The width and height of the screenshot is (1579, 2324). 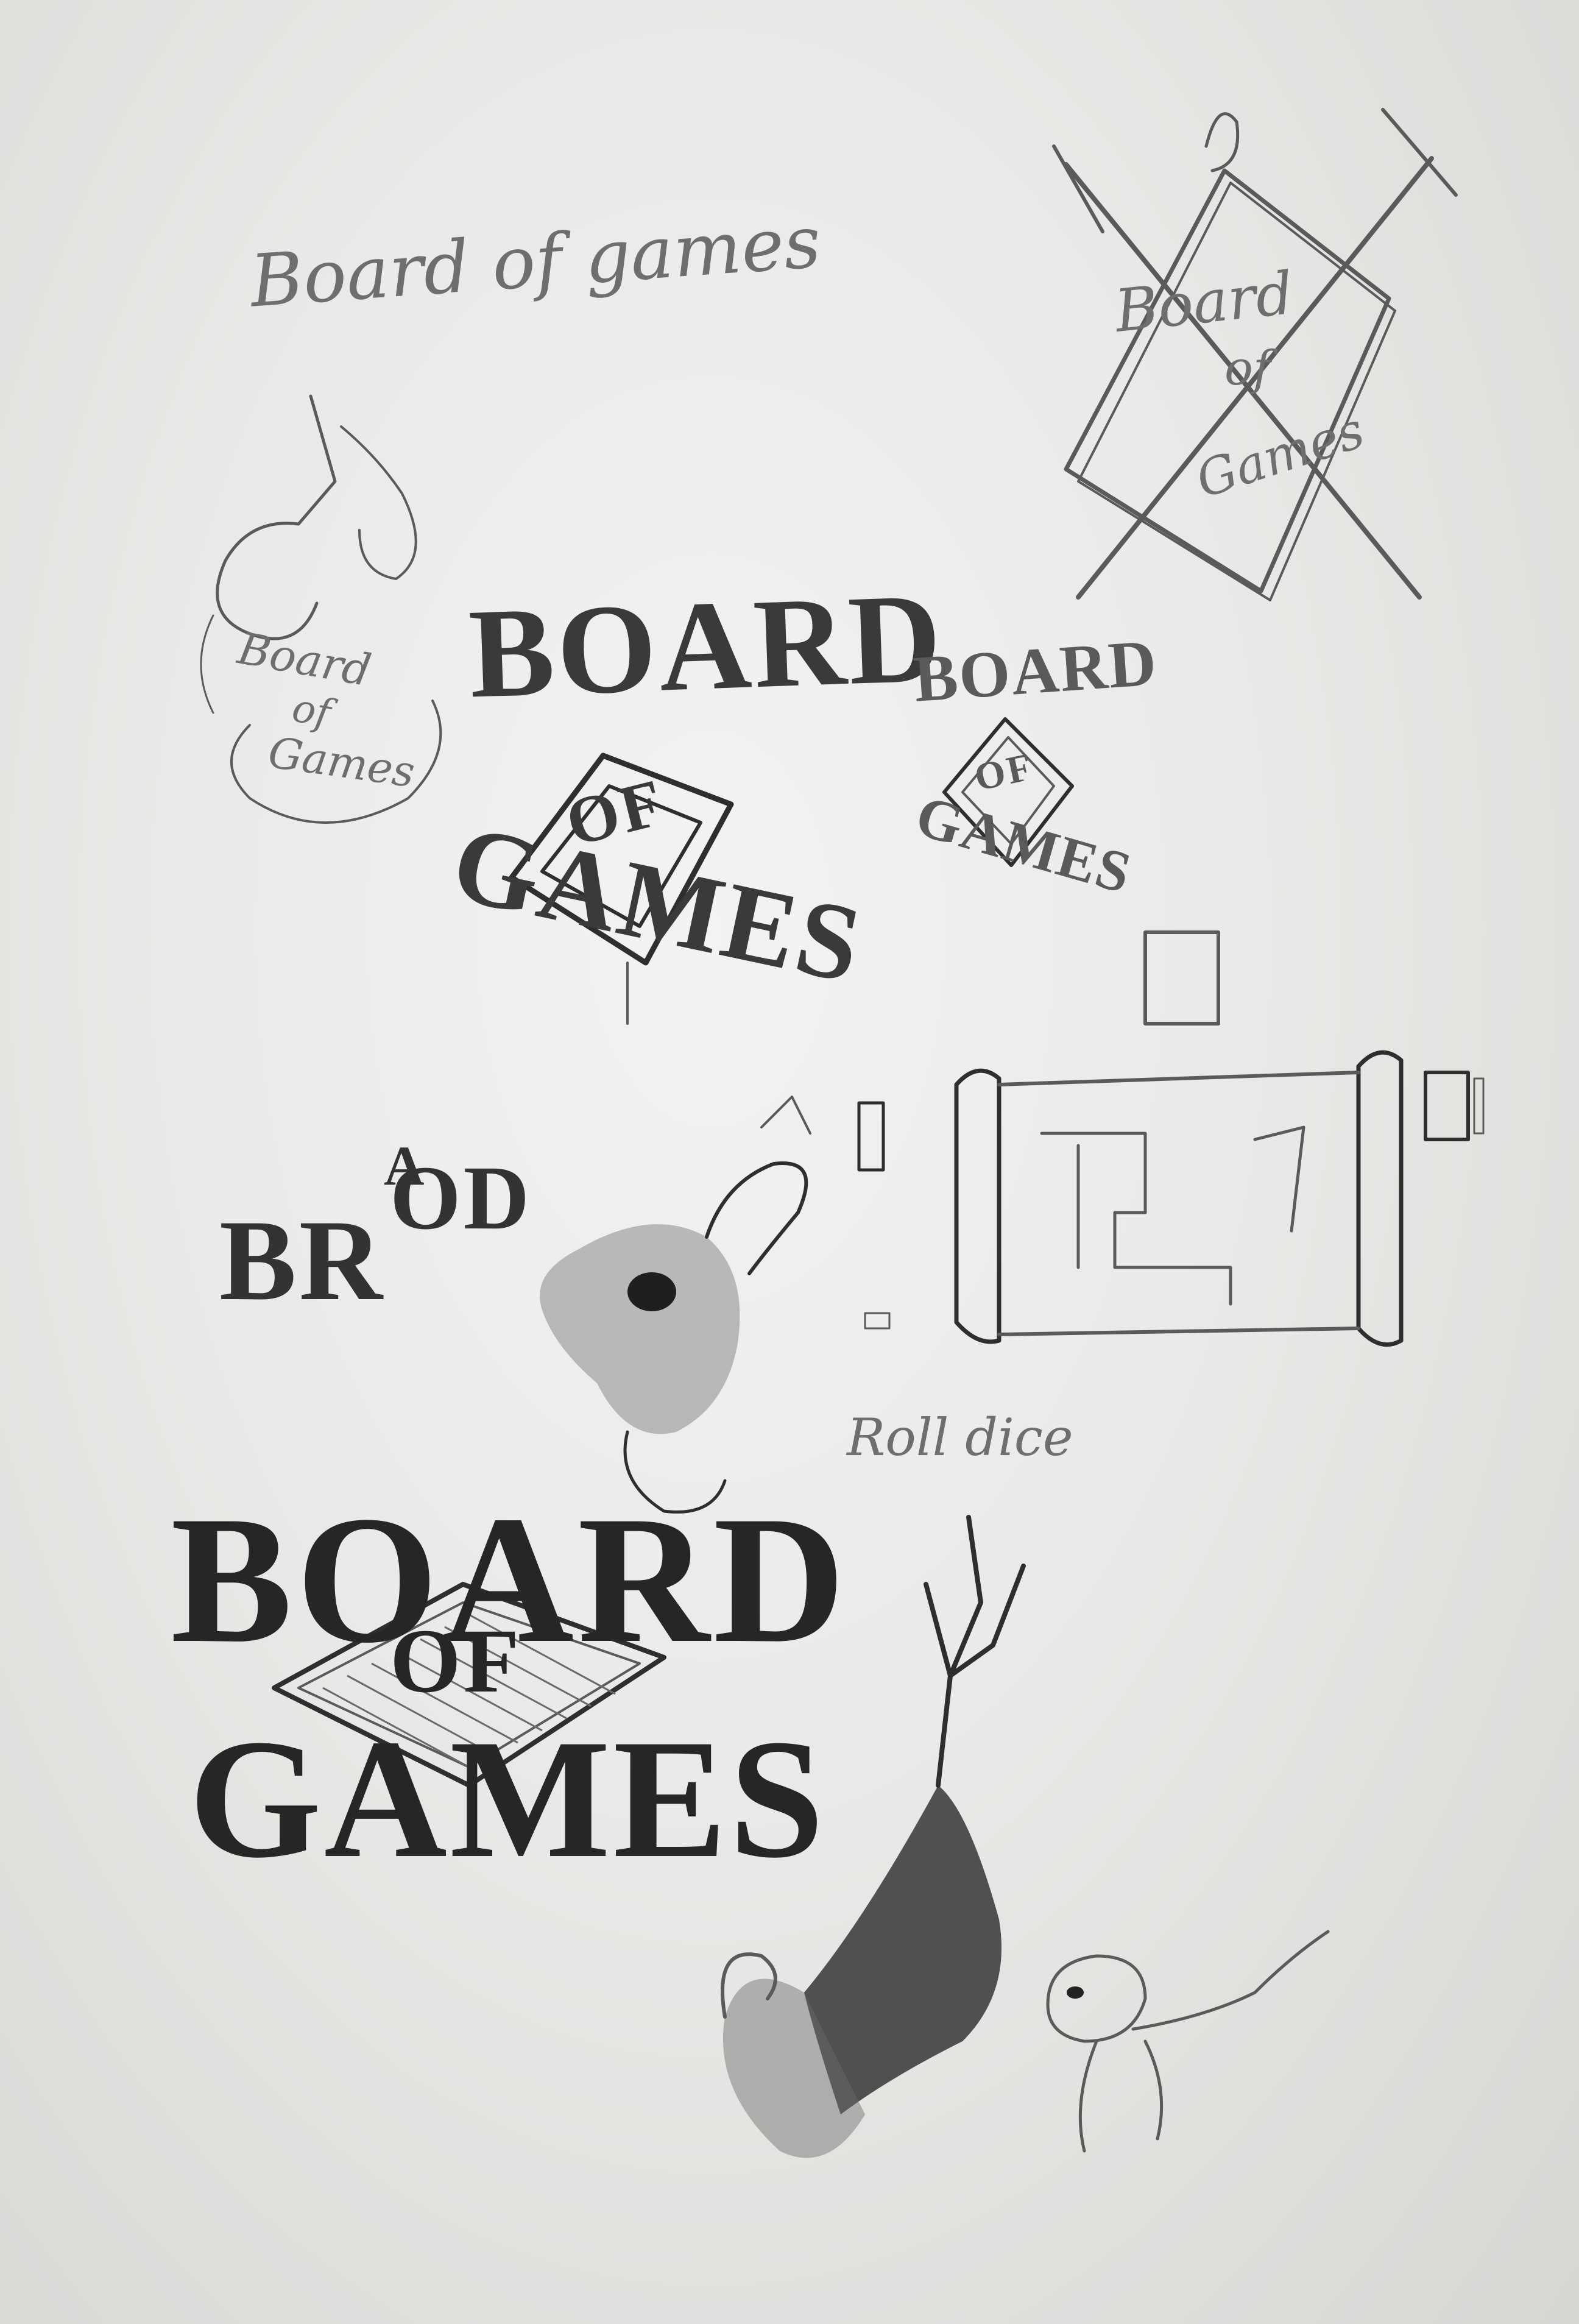 What do you see at coordinates (1247, 368) in the screenshot?
I see `shield-word-of: of` at bounding box center [1247, 368].